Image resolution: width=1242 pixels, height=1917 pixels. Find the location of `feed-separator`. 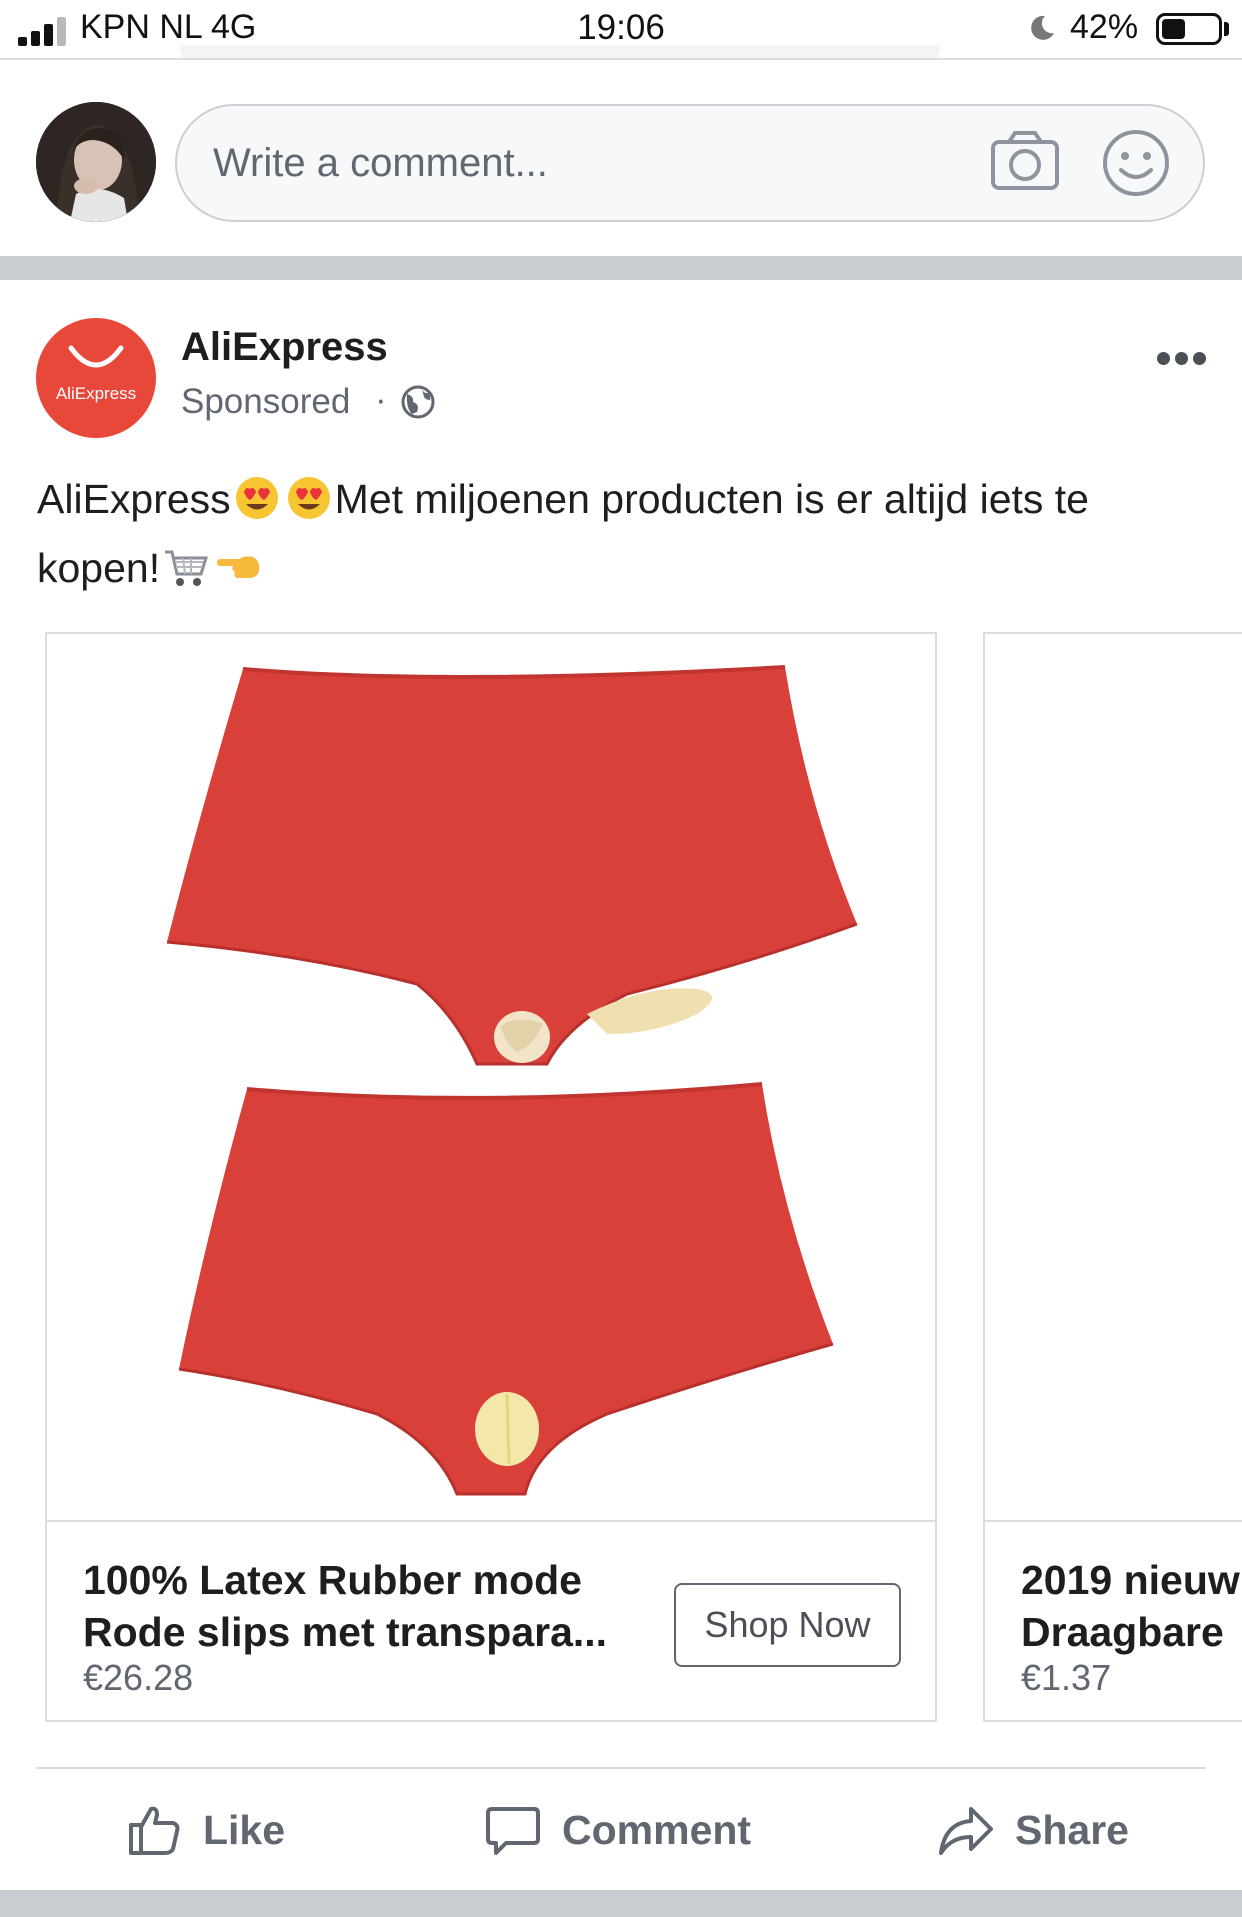

feed-separator is located at coordinates (621, 268).